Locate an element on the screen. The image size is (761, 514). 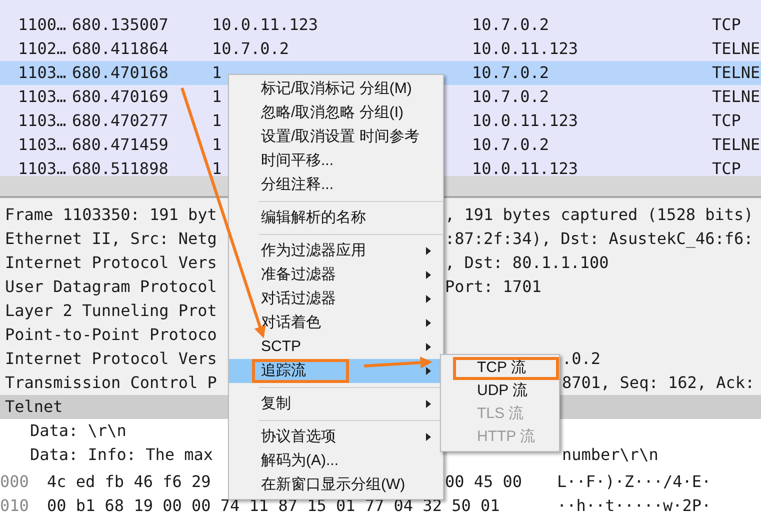
detail-text: 8701, Seq: 162, Ack: is located at coordinates (659, 383).